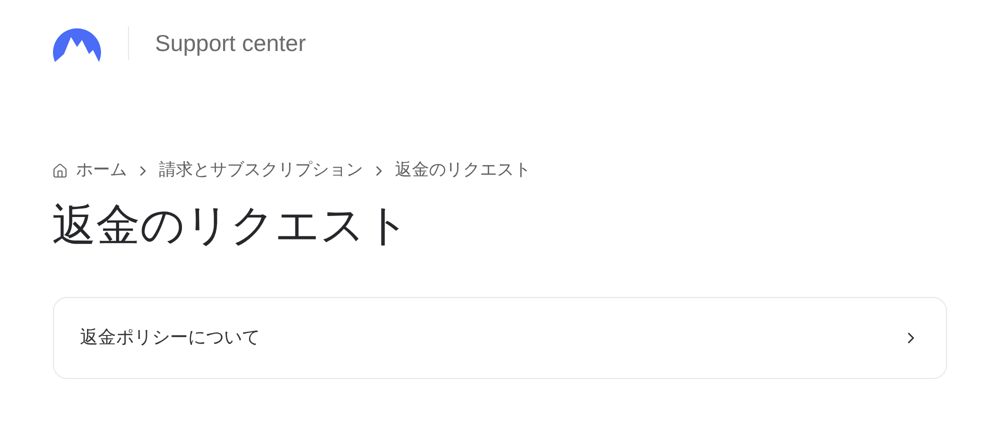 This screenshot has width=1000, height=442. I want to click on article-title: 返金ポリシーについて, so click(170, 338).